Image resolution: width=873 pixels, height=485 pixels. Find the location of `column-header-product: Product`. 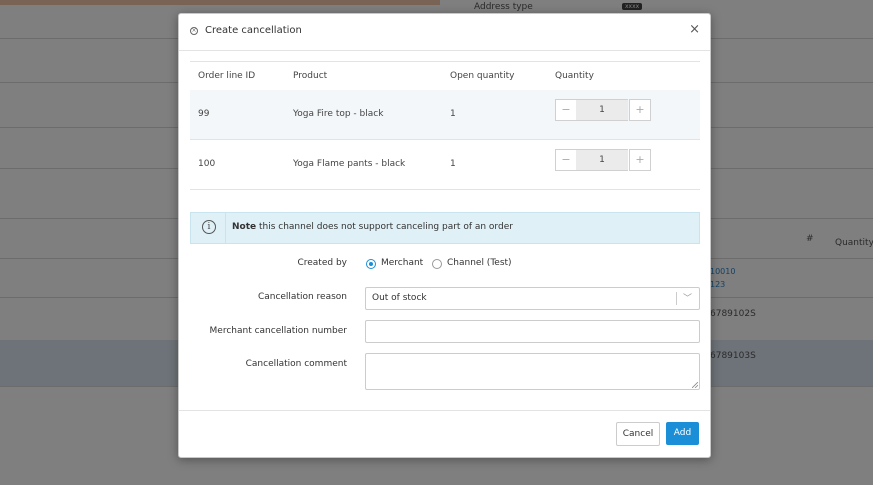

column-header-product: Product is located at coordinates (310, 76).